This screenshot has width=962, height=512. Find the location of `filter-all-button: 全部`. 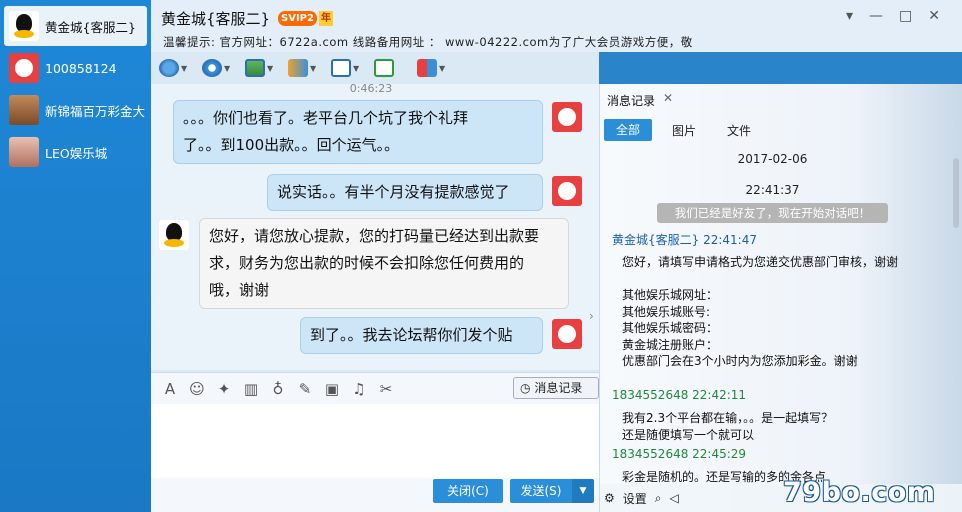

filter-all-button: 全部 is located at coordinates (628, 130).